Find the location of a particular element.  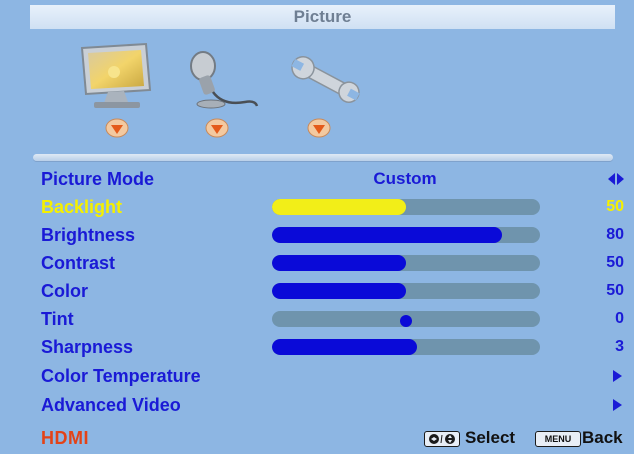

tint-slider is located at coordinates (406, 319).